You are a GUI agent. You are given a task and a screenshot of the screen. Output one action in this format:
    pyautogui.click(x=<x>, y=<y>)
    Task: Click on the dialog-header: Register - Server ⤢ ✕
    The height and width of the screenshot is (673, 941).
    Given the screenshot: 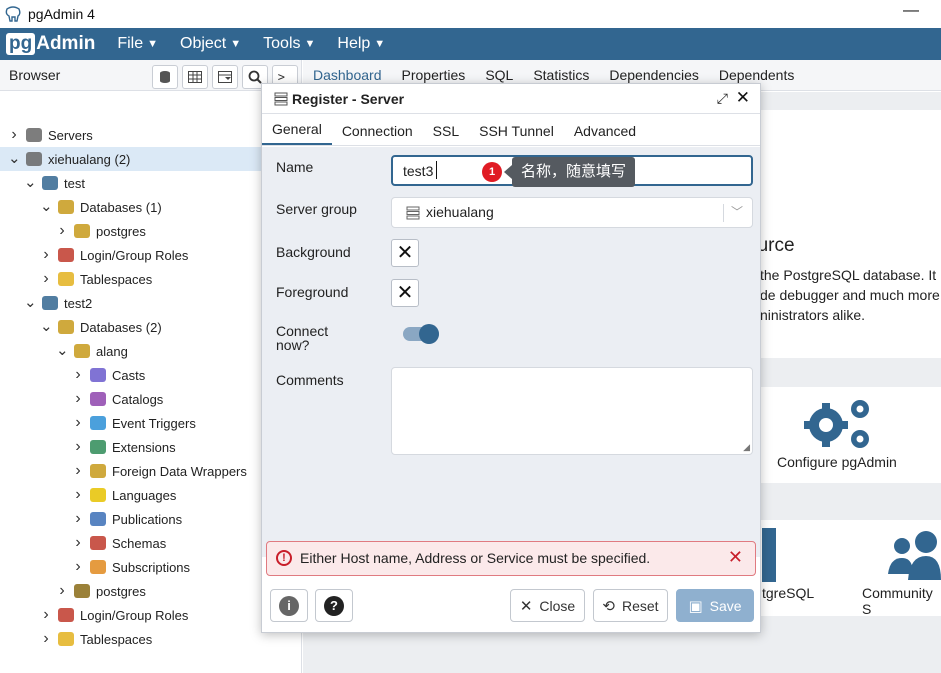 What is the action you would take?
    pyautogui.click(x=511, y=99)
    